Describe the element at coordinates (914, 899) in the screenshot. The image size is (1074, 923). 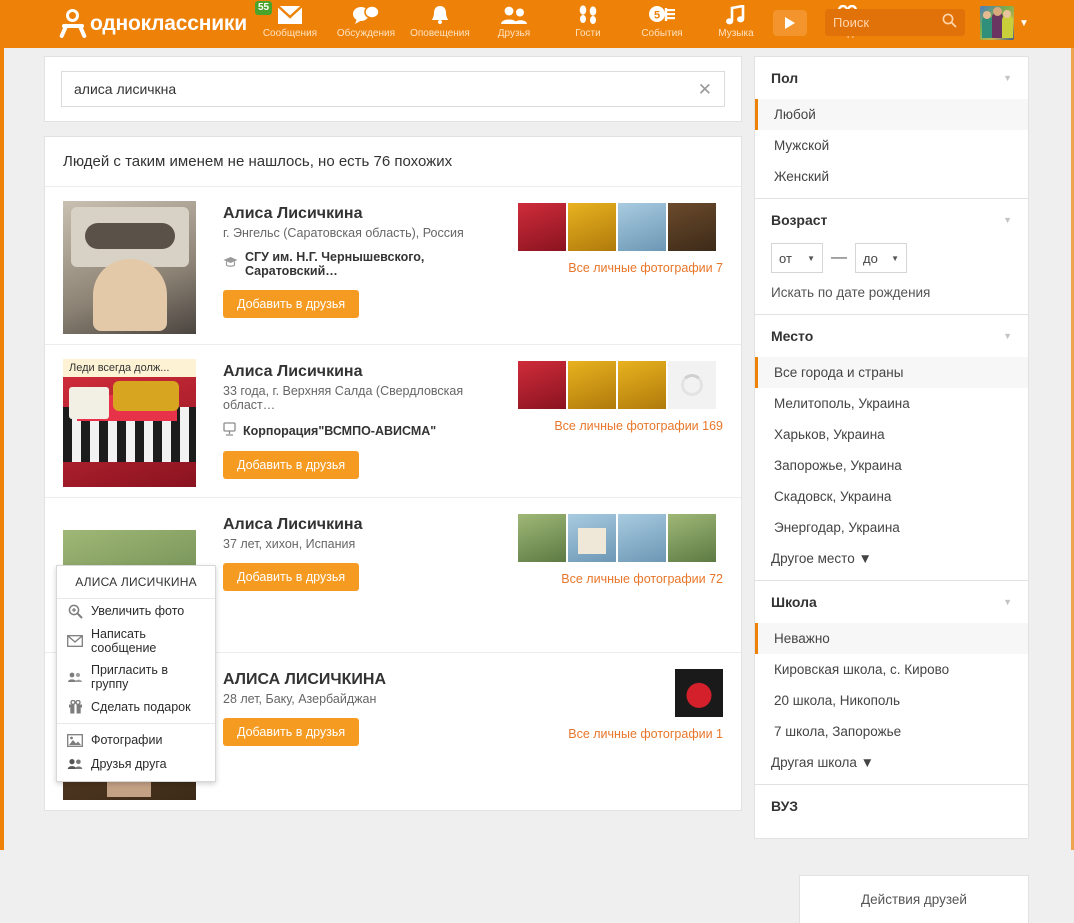
I see `friend-actions-tooltip: Действия друзей` at that location.